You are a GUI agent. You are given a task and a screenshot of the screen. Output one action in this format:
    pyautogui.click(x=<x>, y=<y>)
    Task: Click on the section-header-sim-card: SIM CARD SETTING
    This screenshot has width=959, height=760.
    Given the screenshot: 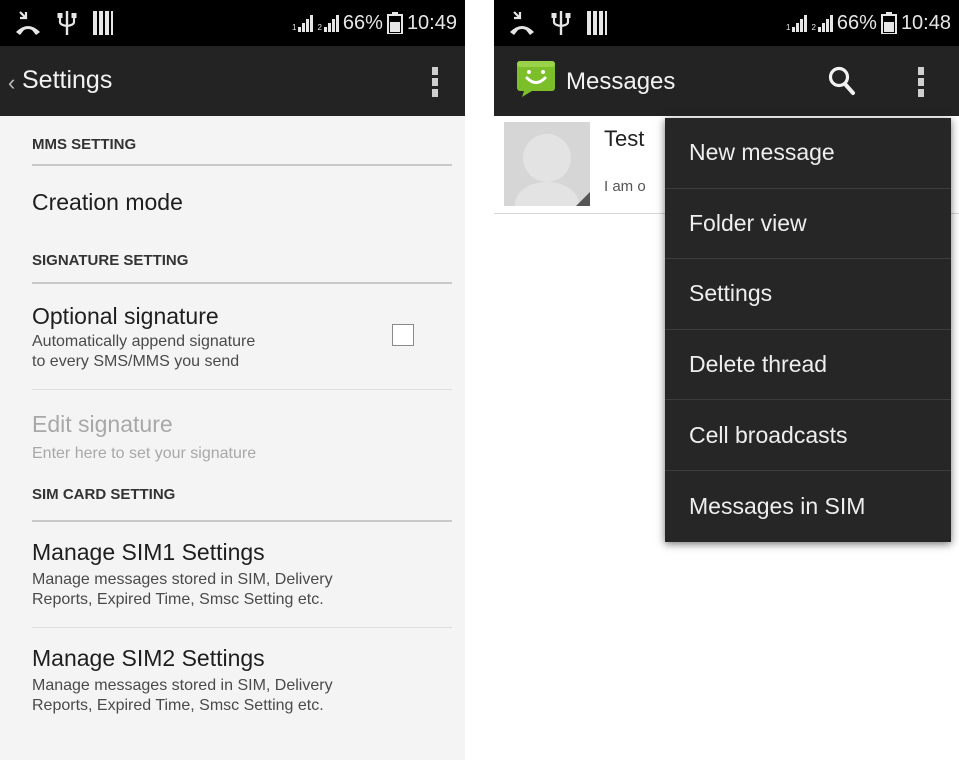 What is the action you would take?
    pyautogui.click(x=242, y=501)
    